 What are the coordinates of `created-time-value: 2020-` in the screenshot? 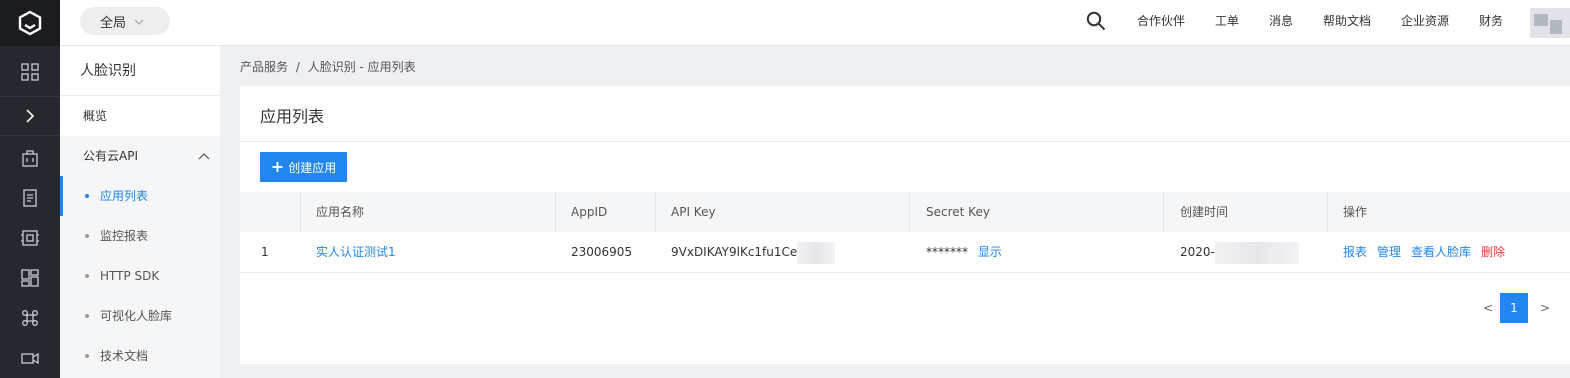 It's located at (1197, 252).